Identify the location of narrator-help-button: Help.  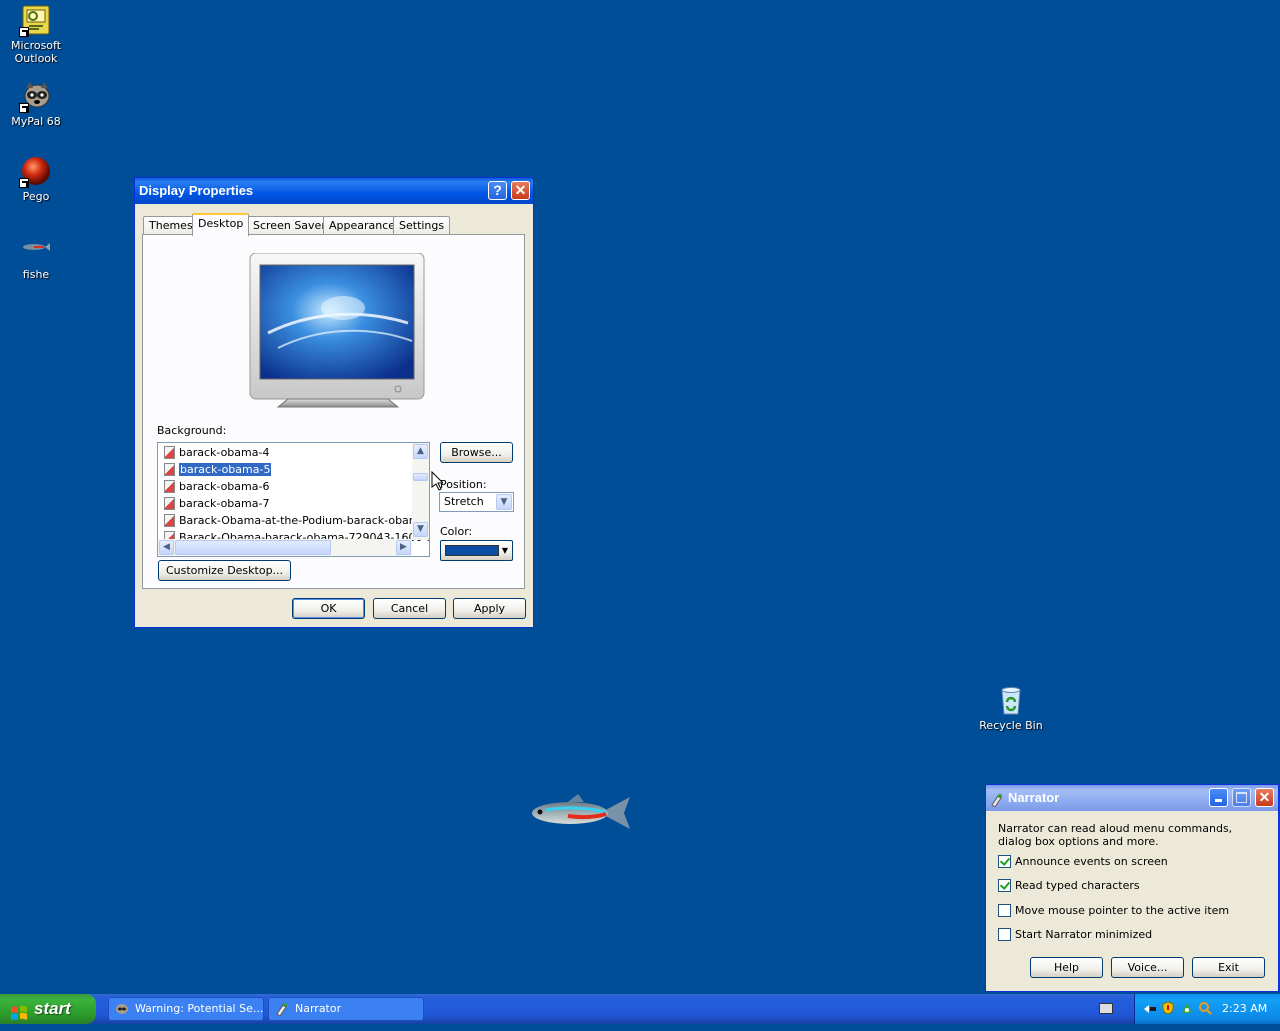
(1066, 967).